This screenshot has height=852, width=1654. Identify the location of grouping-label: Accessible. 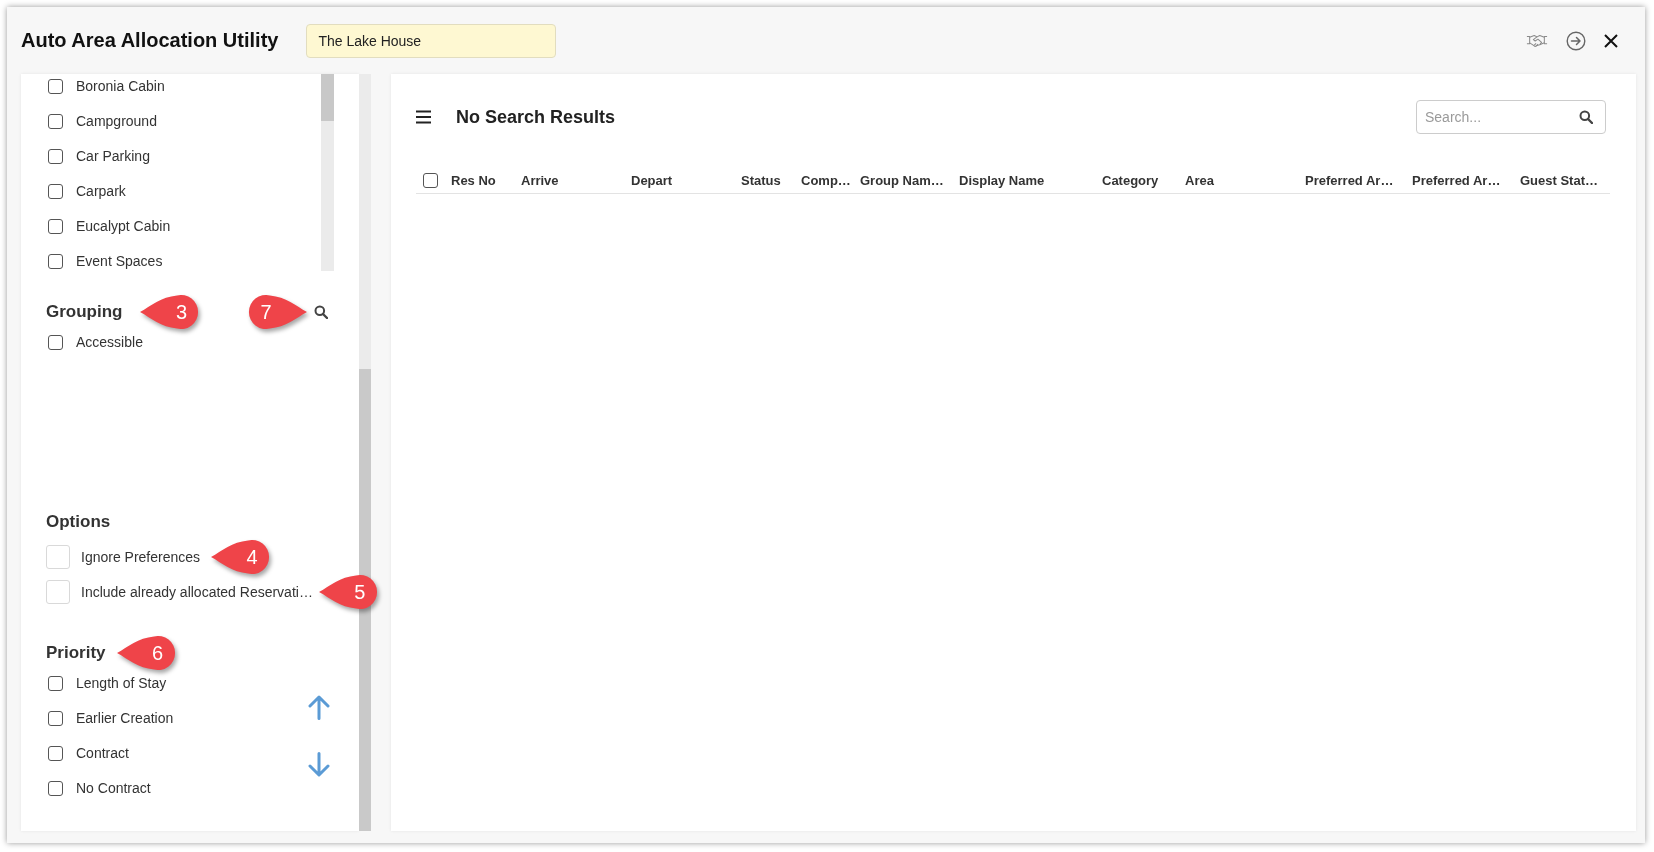
(109, 342).